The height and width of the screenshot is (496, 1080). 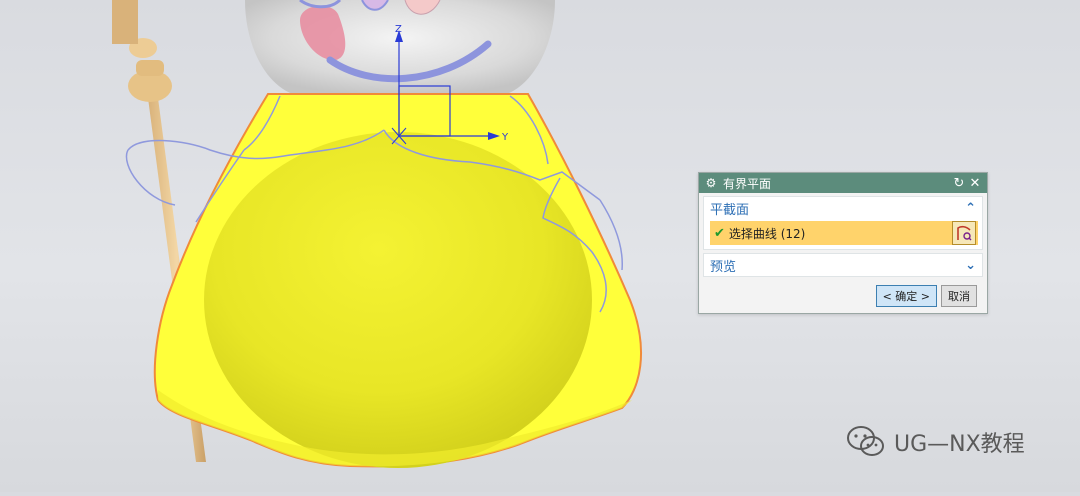 I want to click on preview-section: 预览 ⌄, so click(x=843, y=265).